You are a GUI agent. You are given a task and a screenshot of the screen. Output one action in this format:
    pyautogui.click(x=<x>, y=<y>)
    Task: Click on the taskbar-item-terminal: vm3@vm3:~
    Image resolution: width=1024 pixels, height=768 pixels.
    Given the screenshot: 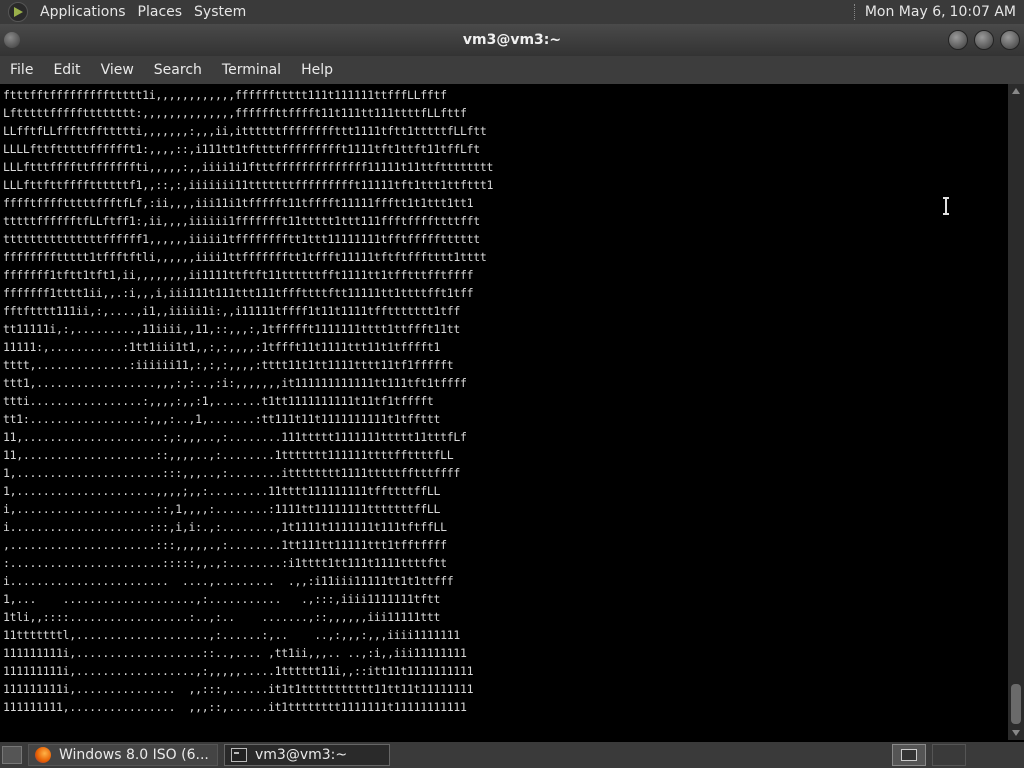 What is the action you would take?
    pyautogui.click(x=307, y=755)
    